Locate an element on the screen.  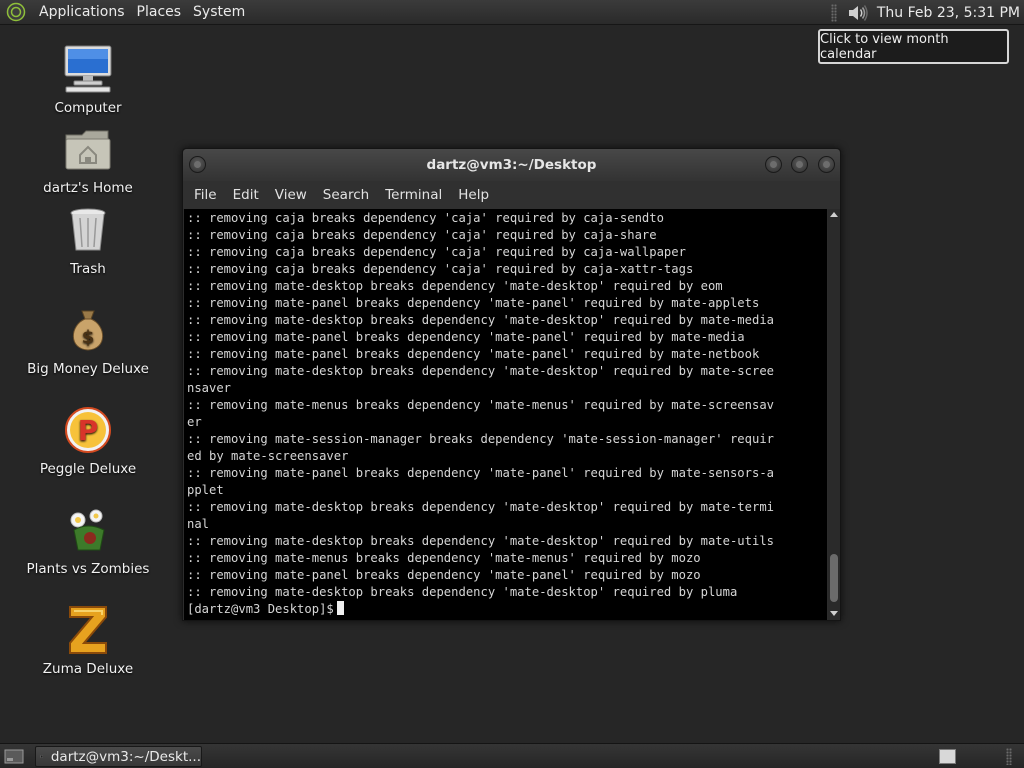
svg-text: P is located at coordinates (88, 430).